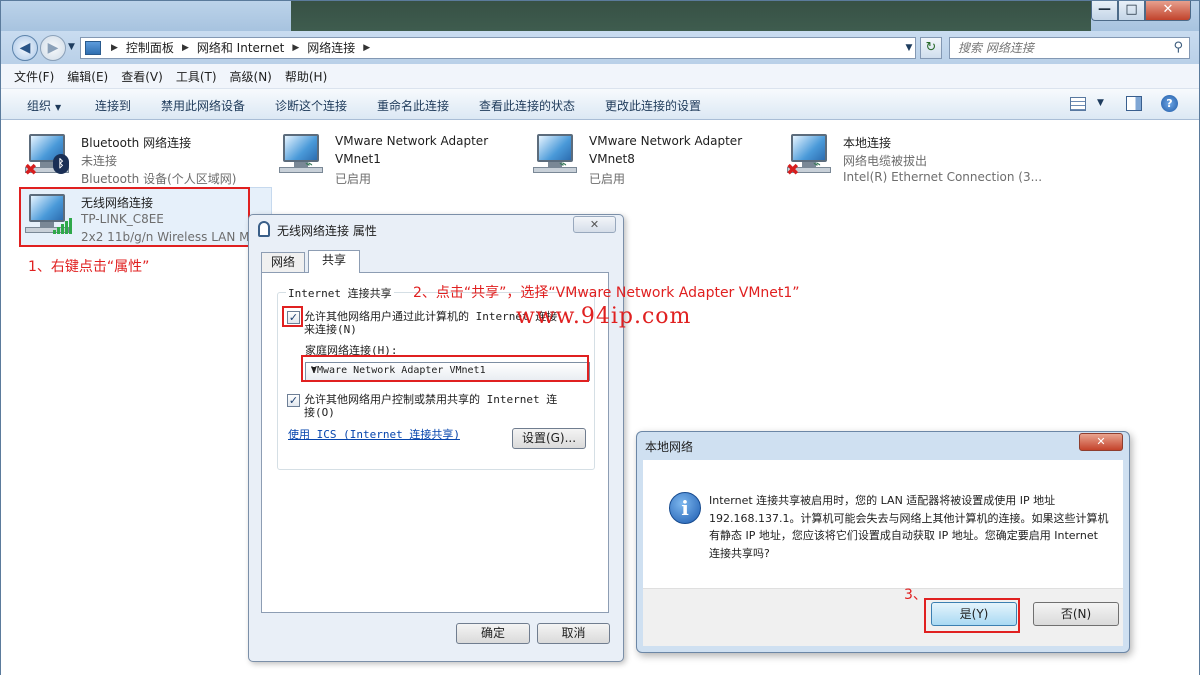  I want to click on wireless-adapter-icon, so click(264, 229).